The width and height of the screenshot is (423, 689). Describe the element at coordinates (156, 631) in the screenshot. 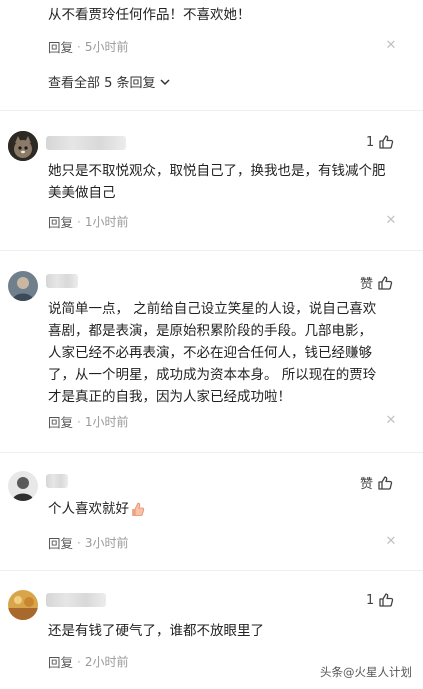

I see `comment-text: 还是有钱了硬气了，谁都不放眼里了` at that location.